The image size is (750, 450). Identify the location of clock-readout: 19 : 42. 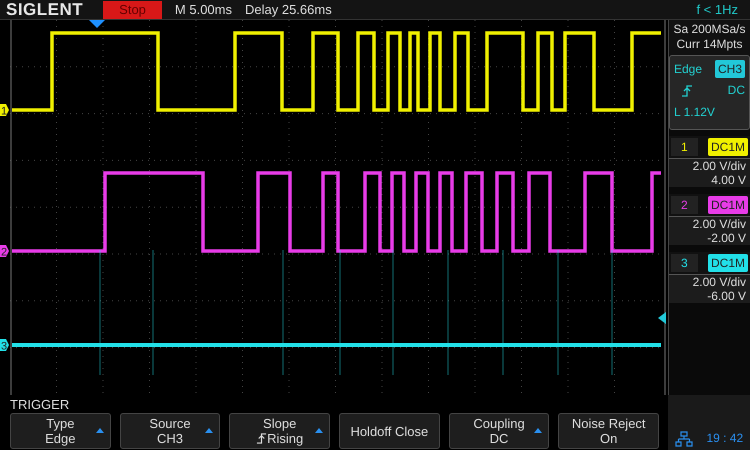
(725, 438).